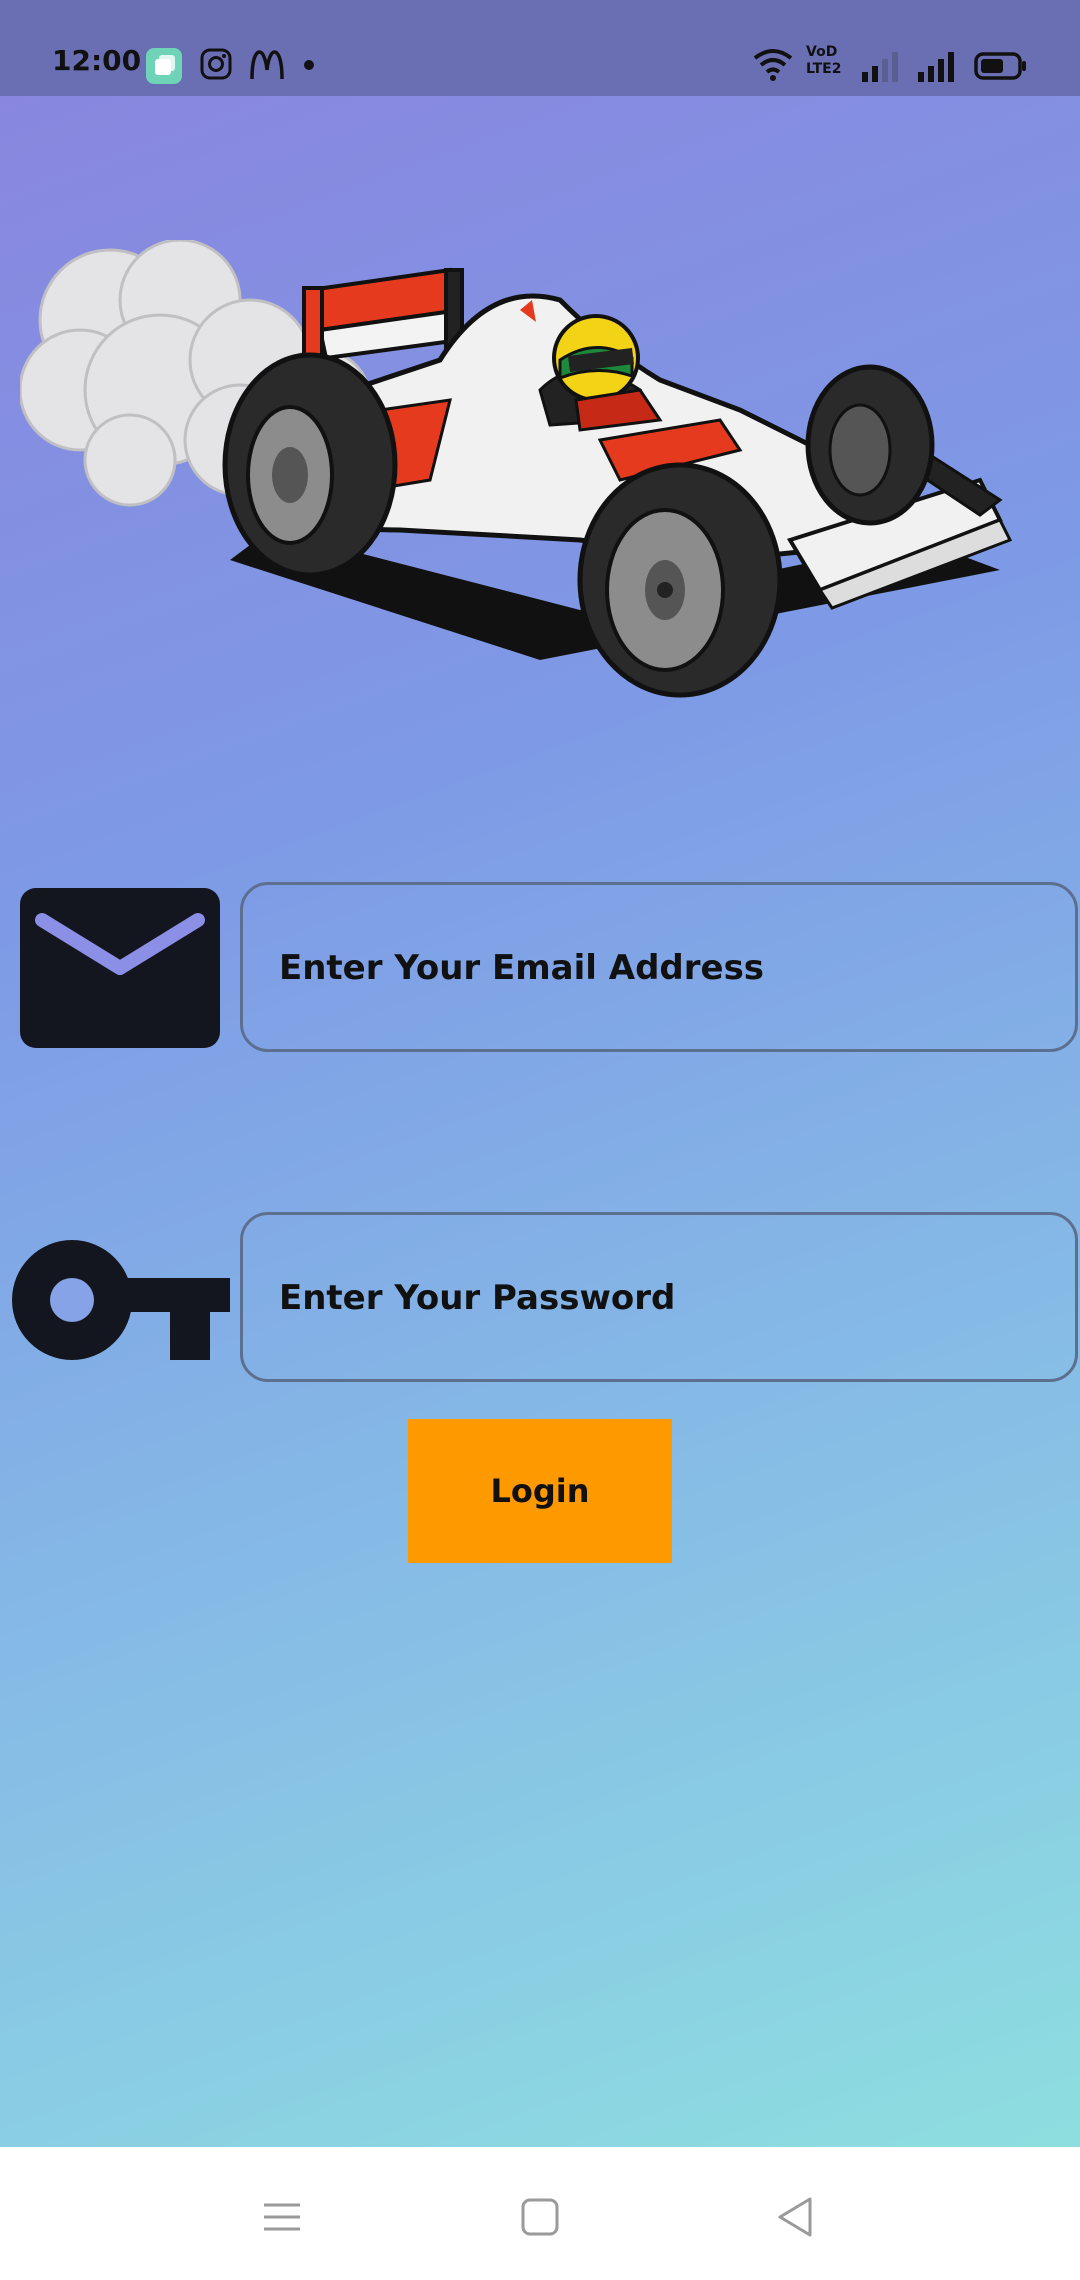  Describe the element at coordinates (680, 580) in the screenshot. I see `front-wheel-near` at that location.